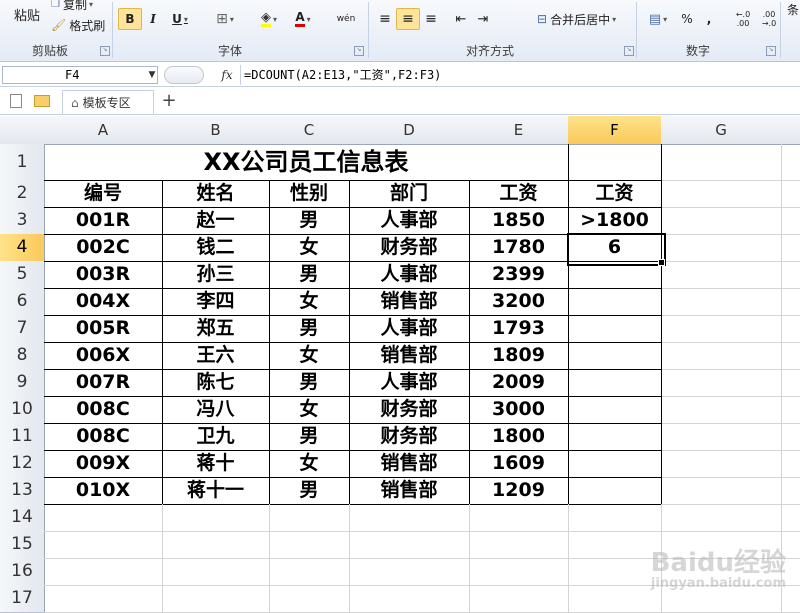 Image resolution: width=800 pixels, height=613 pixels. Describe the element at coordinates (309, 383) in the screenshot. I see `data-cell-c9: 男` at that location.